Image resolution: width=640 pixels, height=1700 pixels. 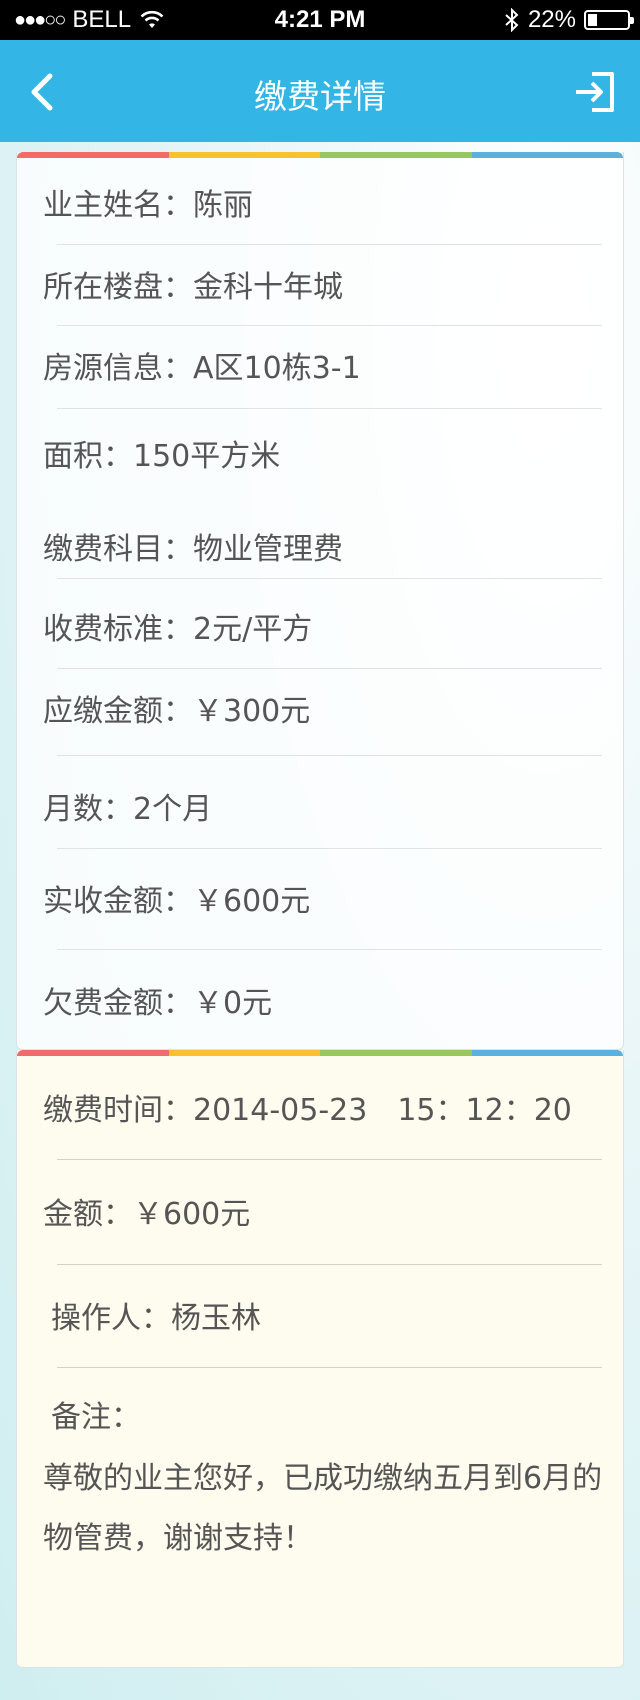 What do you see at coordinates (609, 20) in the screenshot?
I see `battery-icon` at bounding box center [609, 20].